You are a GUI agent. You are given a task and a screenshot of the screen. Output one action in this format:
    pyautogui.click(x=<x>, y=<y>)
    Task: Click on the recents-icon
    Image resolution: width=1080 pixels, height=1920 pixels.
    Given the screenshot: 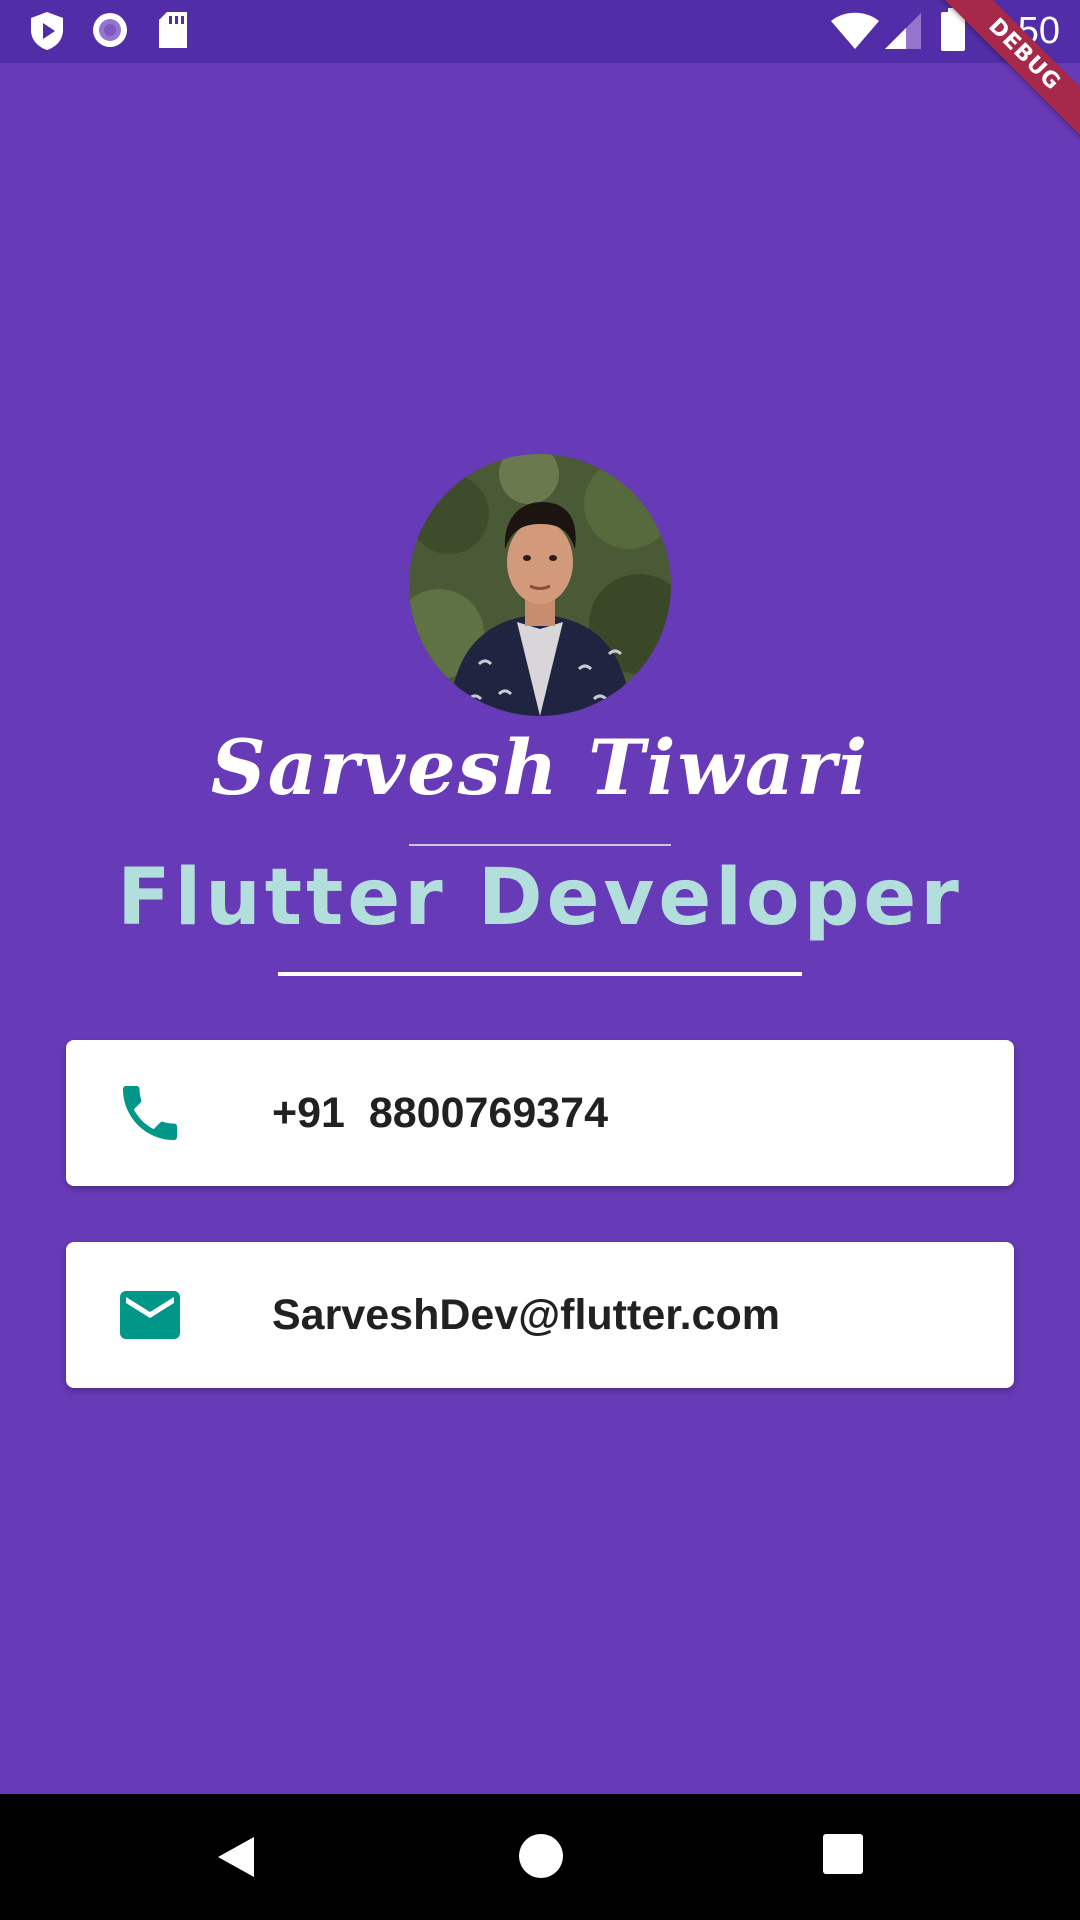 What is the action you would take?
    pyautogui.click(x=843, y=1856)
    